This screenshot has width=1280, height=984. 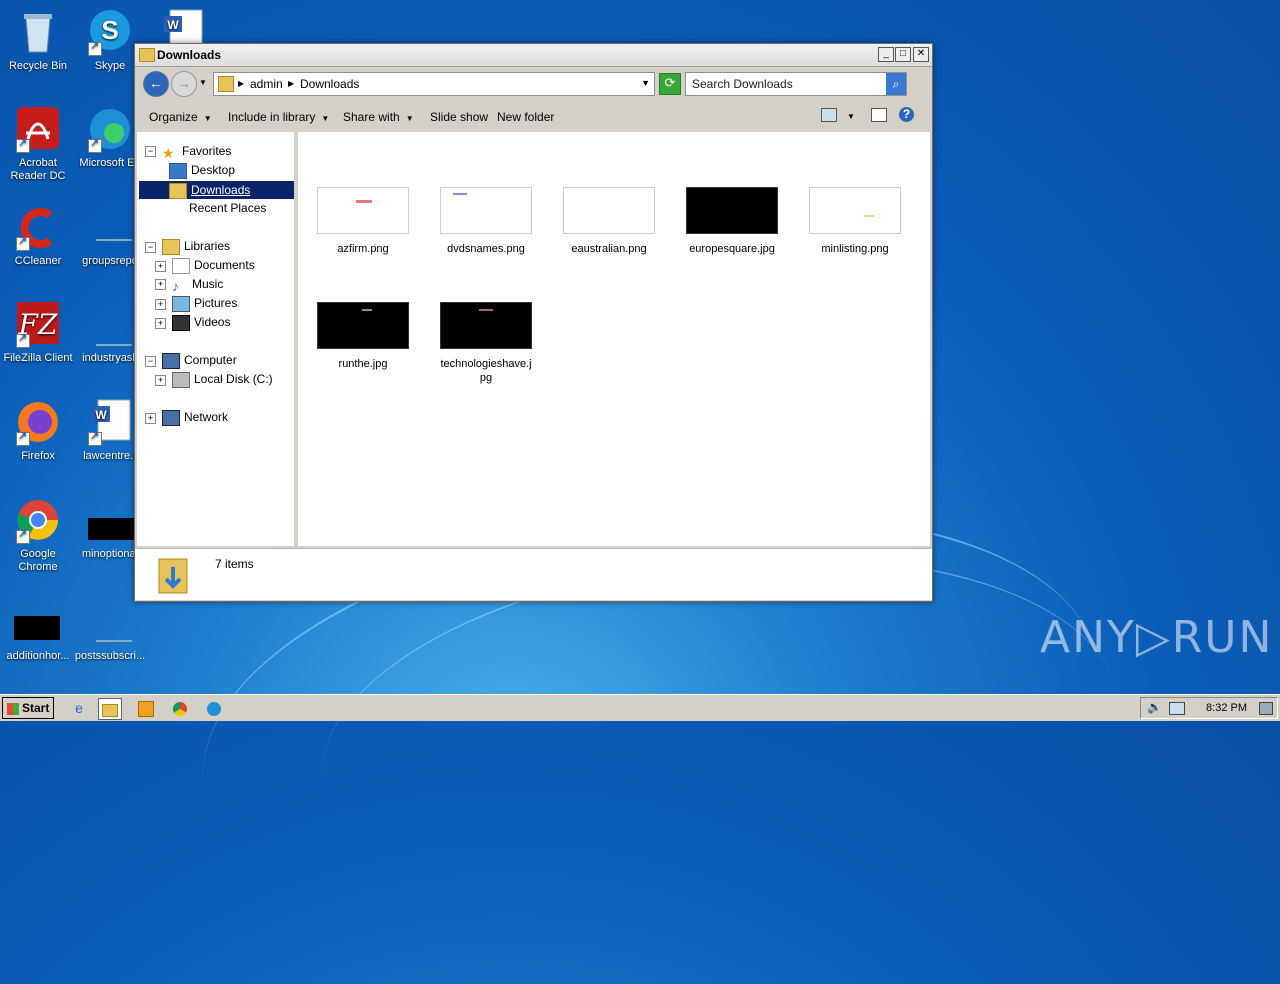 What do you see at coordinates (278, 117) in the screenshot?
I see `include-in-library-button: Include in library ▼` at bounding box center [278, 117].